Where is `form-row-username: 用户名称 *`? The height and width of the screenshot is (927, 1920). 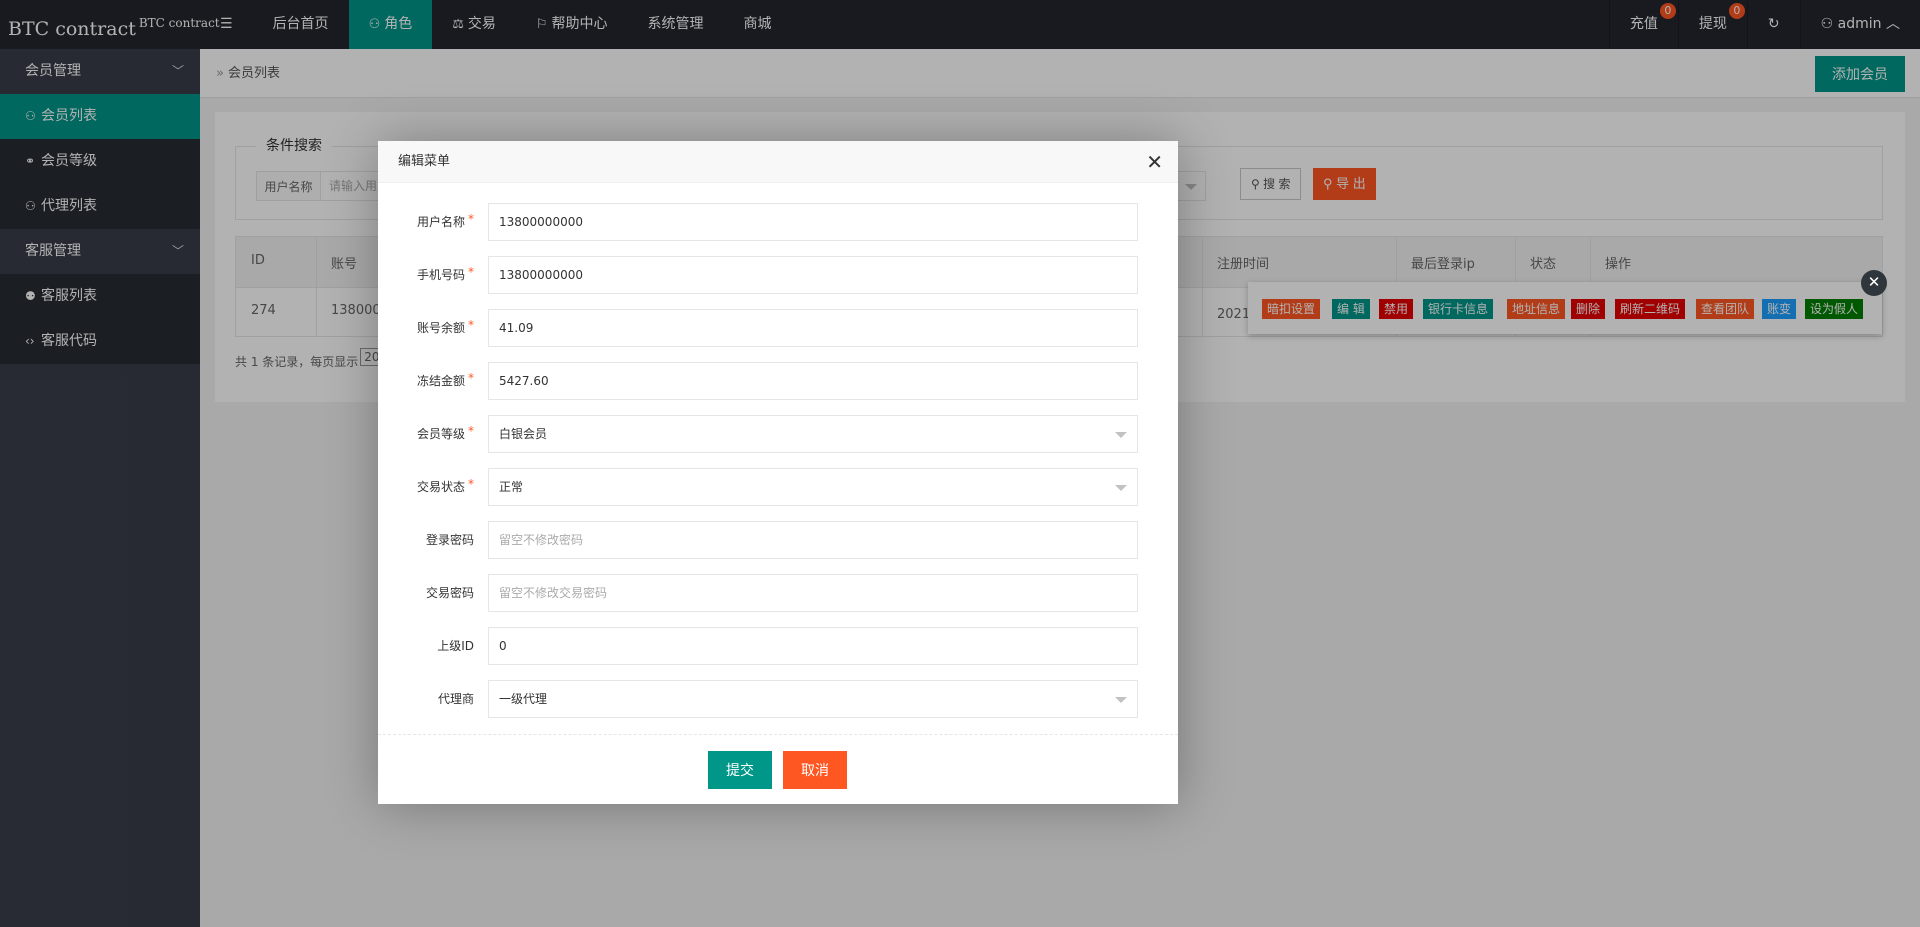 form-row-username: 用户名称 * is located at coordinates (778, 222).